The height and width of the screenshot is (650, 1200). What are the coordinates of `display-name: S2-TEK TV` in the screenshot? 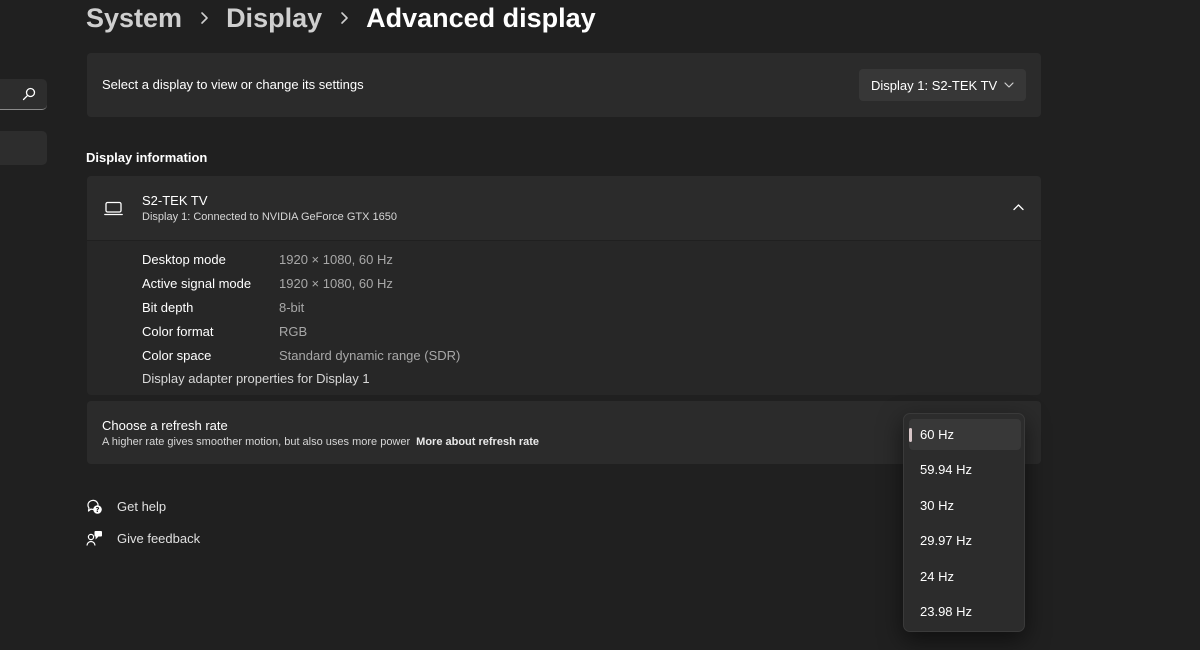 It's located at (175, 200).